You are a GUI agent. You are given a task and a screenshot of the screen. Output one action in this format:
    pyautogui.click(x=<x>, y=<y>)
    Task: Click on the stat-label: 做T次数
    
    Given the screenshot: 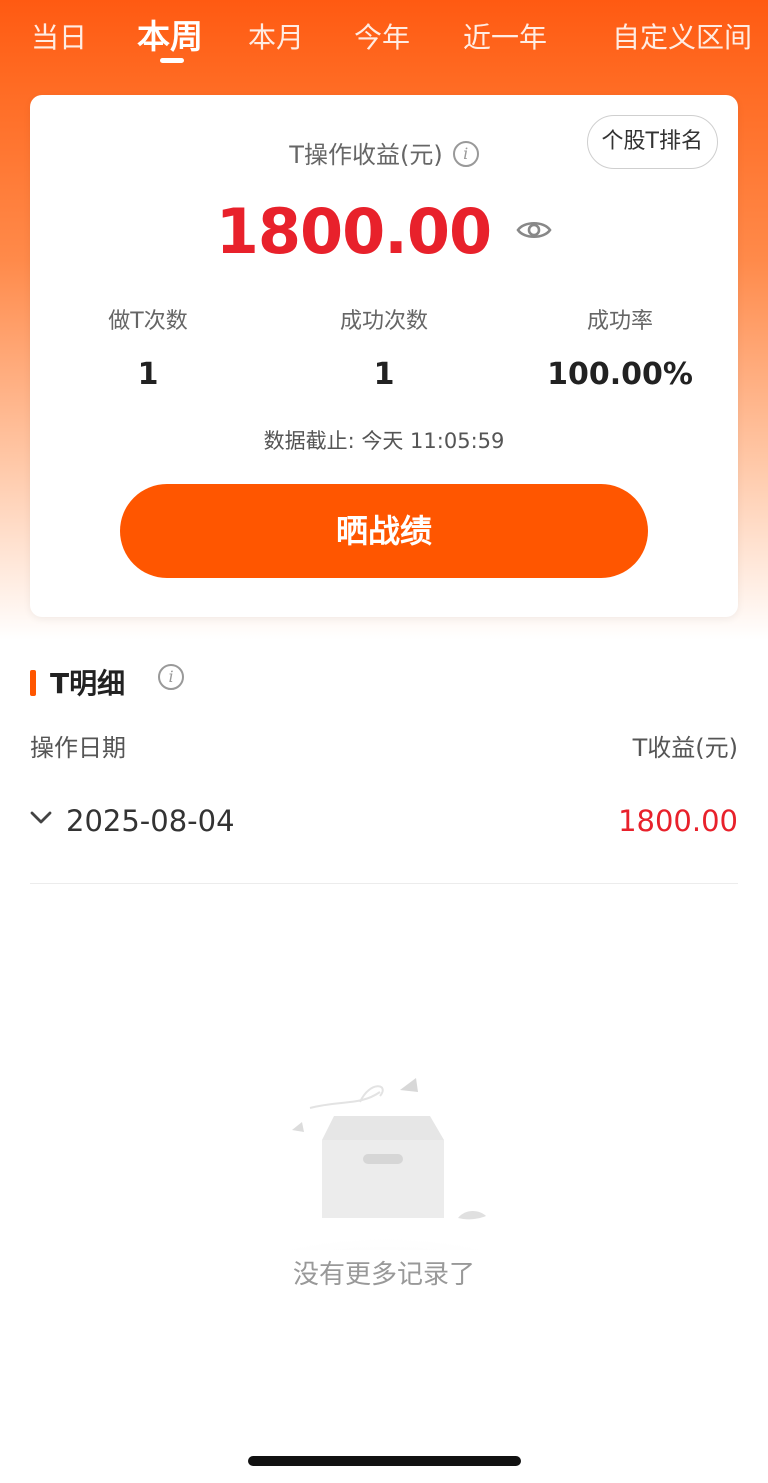 What is the action you would take?
    pyautogui.click(x=148, y=321)
    